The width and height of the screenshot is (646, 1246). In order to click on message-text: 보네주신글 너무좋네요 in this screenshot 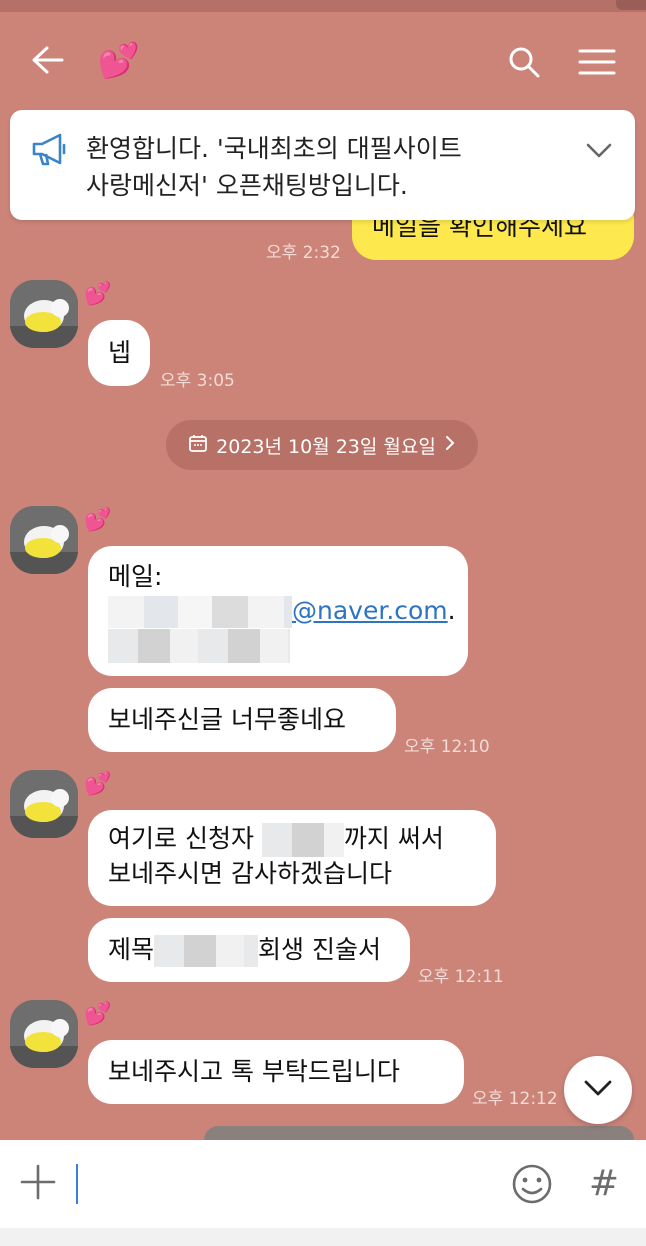, I will do `click(227, 719)`.